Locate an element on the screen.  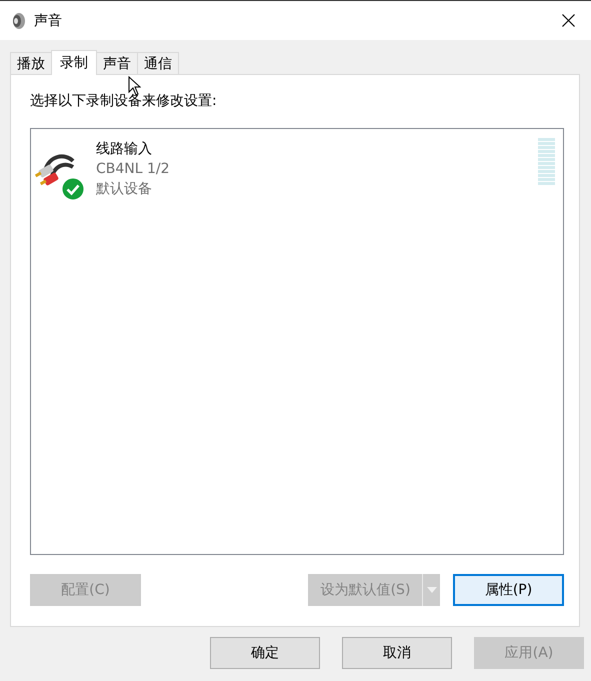
tab: 通信 is located at coordinates (158, 63).